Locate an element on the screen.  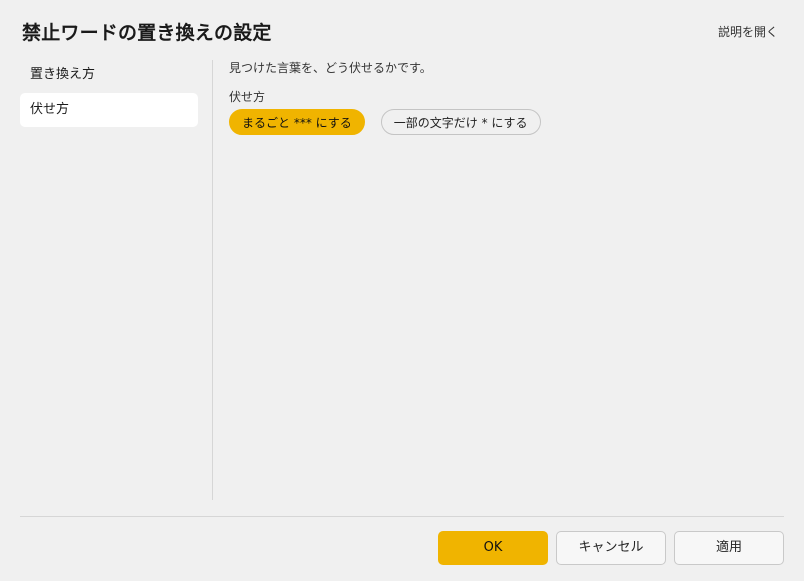
vertical-divider is located at coordinates (212, 280).